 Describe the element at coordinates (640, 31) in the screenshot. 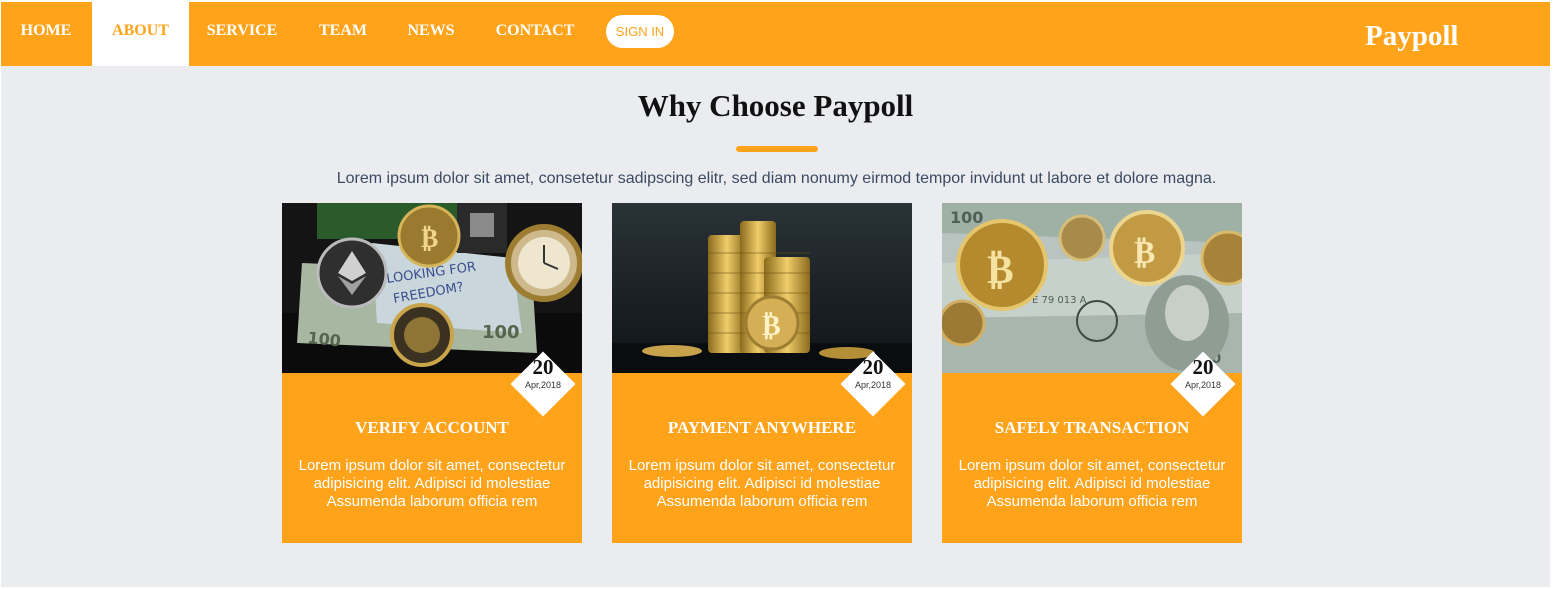

I see `sign-in-button: SIGN IN` at that location.